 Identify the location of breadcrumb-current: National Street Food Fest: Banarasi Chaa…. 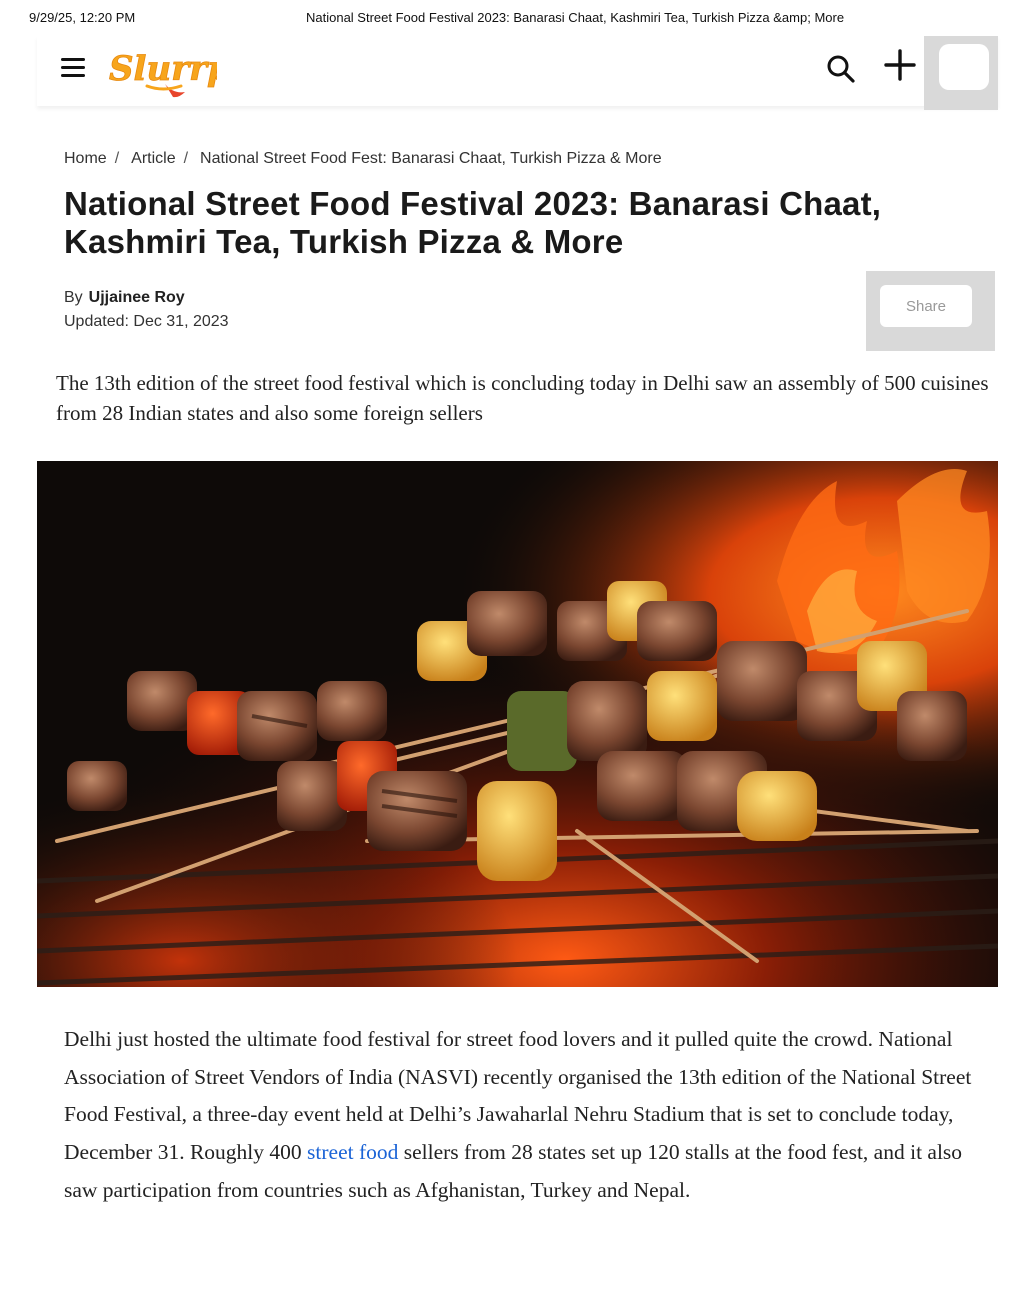
(431, 158).